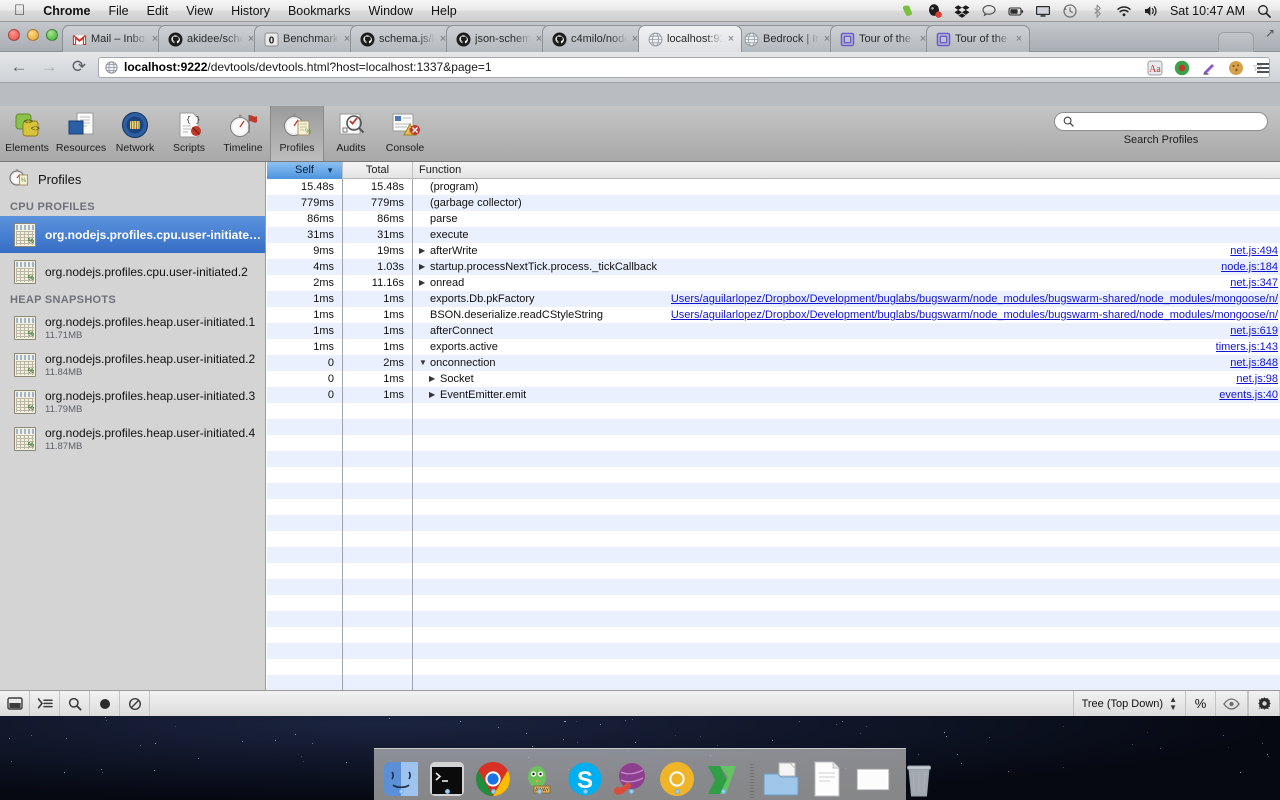 The height and width of the screenshot is (800, 1280). What do you see at coordinates (405, 133) in the screenshot?
I see `devtools-panel-console: ! Console` at bounding box center [405, 133].